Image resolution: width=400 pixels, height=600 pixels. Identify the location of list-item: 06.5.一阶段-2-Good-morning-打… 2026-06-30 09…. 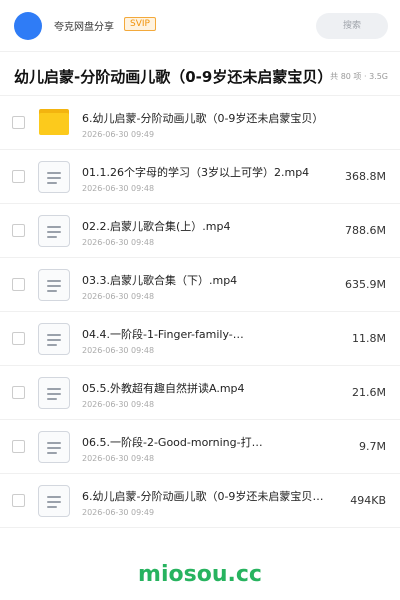
(200, 447).